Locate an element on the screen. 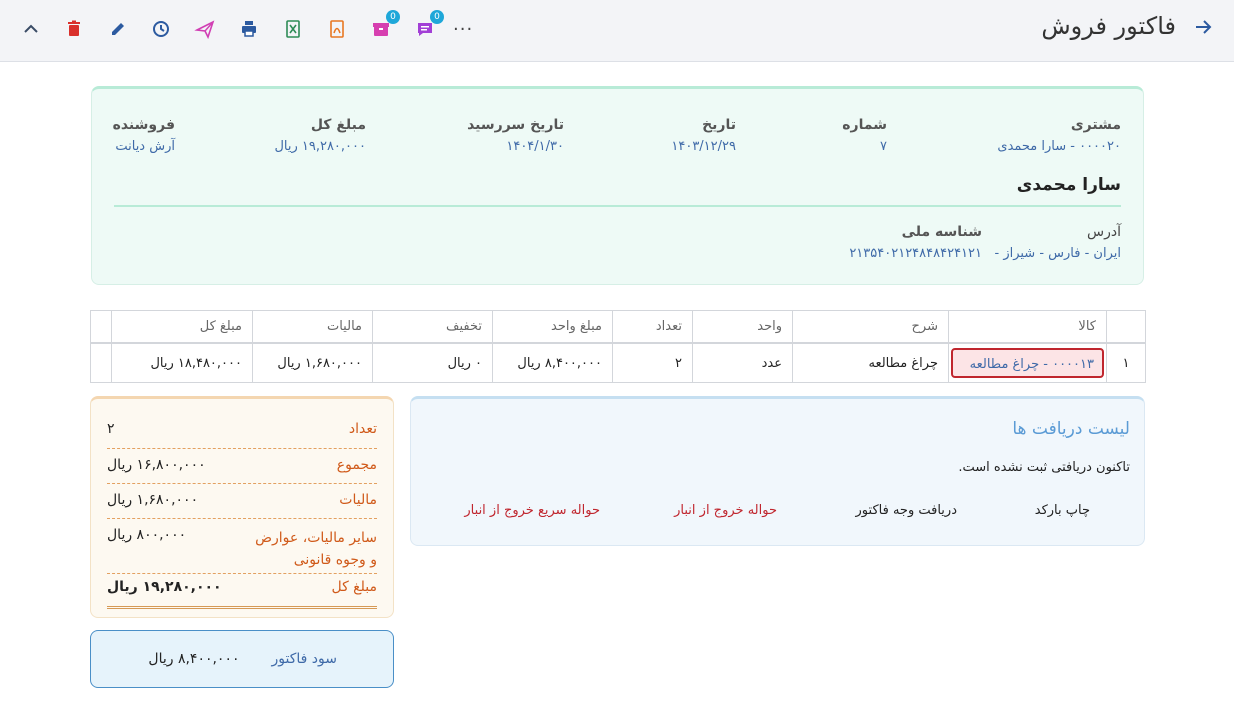 This screenshot has height=705, width=1234. due-date-value: ۱۴۰۴/۱/۳۰ is located at coordinates (535, 146).